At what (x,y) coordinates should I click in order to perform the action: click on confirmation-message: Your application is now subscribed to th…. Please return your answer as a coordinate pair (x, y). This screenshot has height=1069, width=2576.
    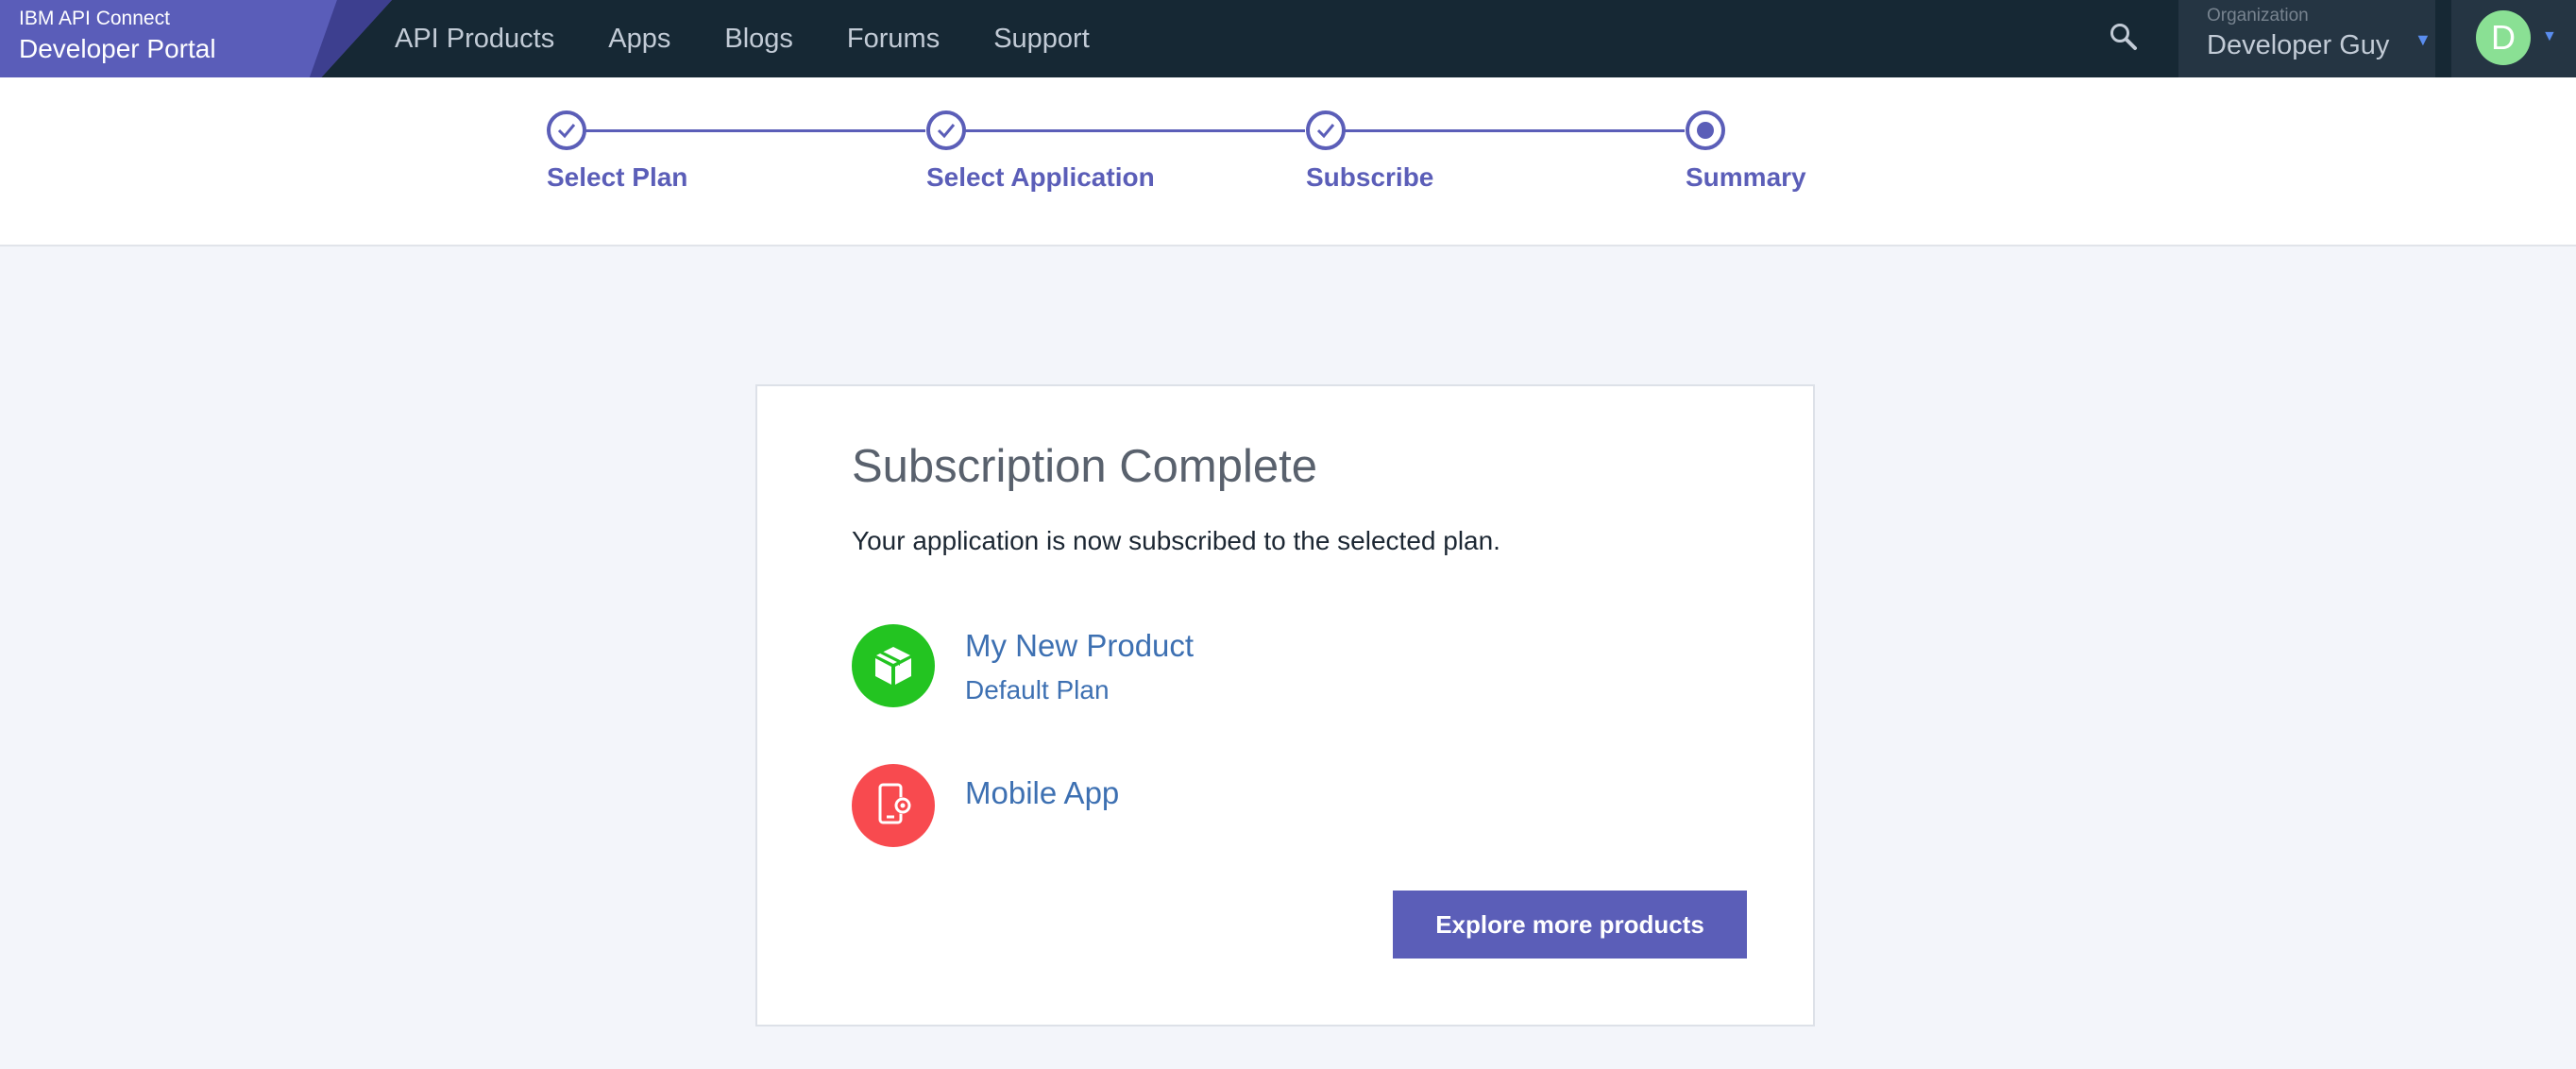
    Looking at the image, I should click on (1176, 540).